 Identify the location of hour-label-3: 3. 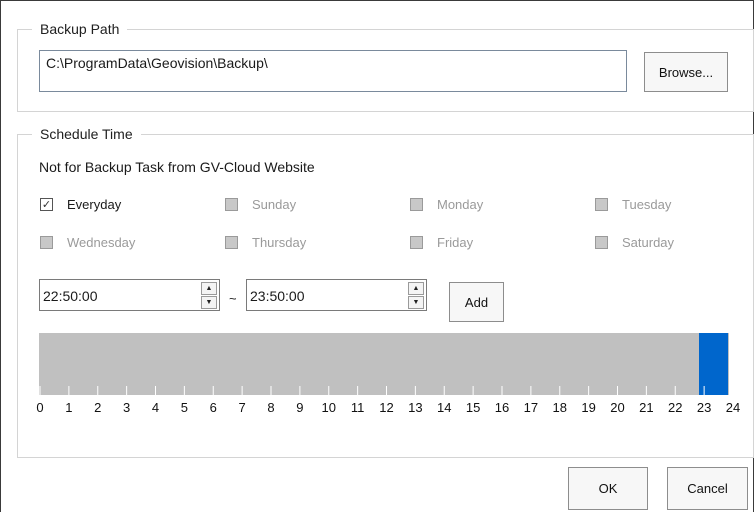
(127, 407).